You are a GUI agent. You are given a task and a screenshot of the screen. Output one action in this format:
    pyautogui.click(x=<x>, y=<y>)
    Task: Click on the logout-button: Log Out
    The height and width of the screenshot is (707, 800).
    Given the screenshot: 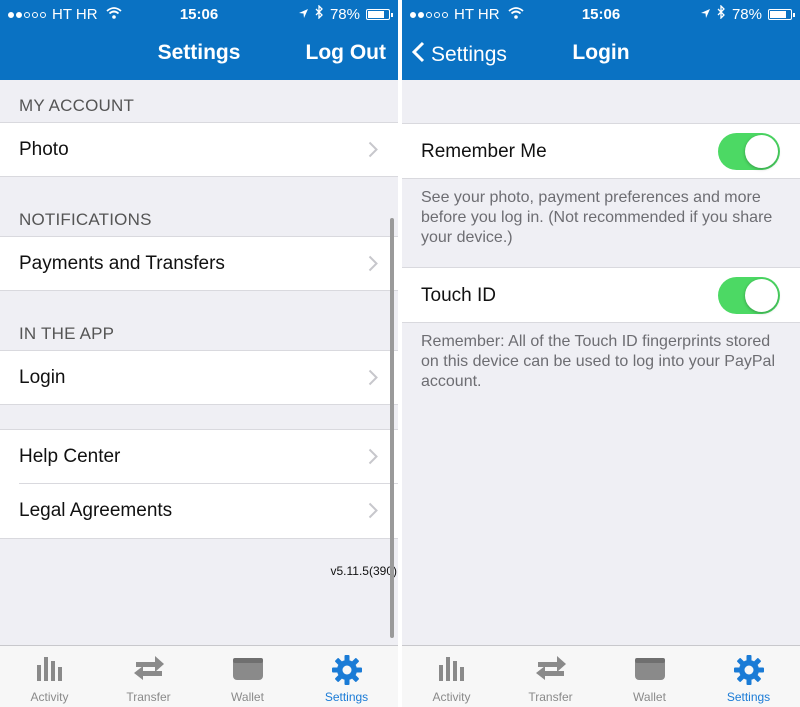 What is the action you would take?
    pyautogui.click(x=346, y=53)
    